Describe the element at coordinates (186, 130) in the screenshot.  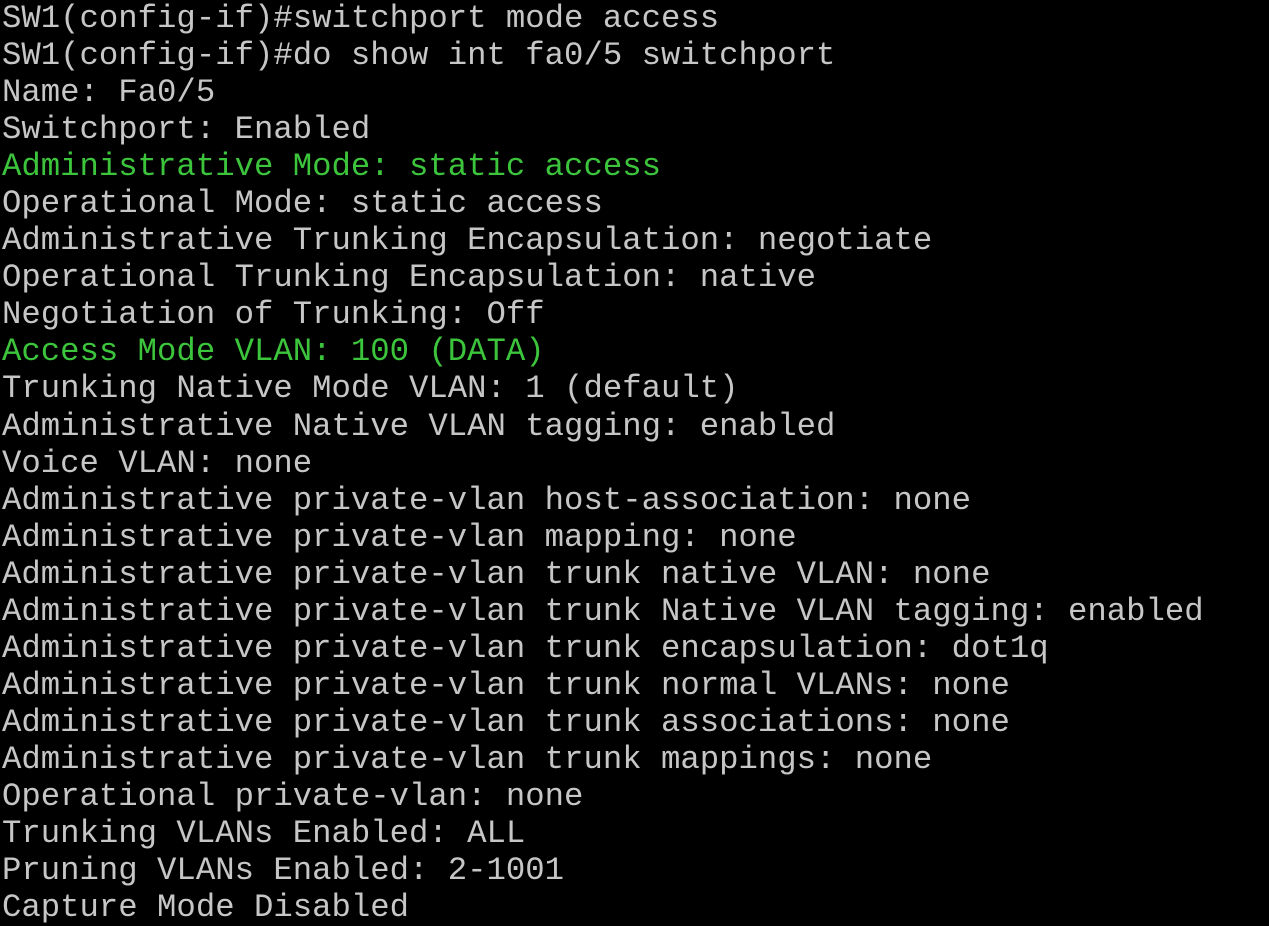
I see `output-line: Switchport: Enabled` at that location.